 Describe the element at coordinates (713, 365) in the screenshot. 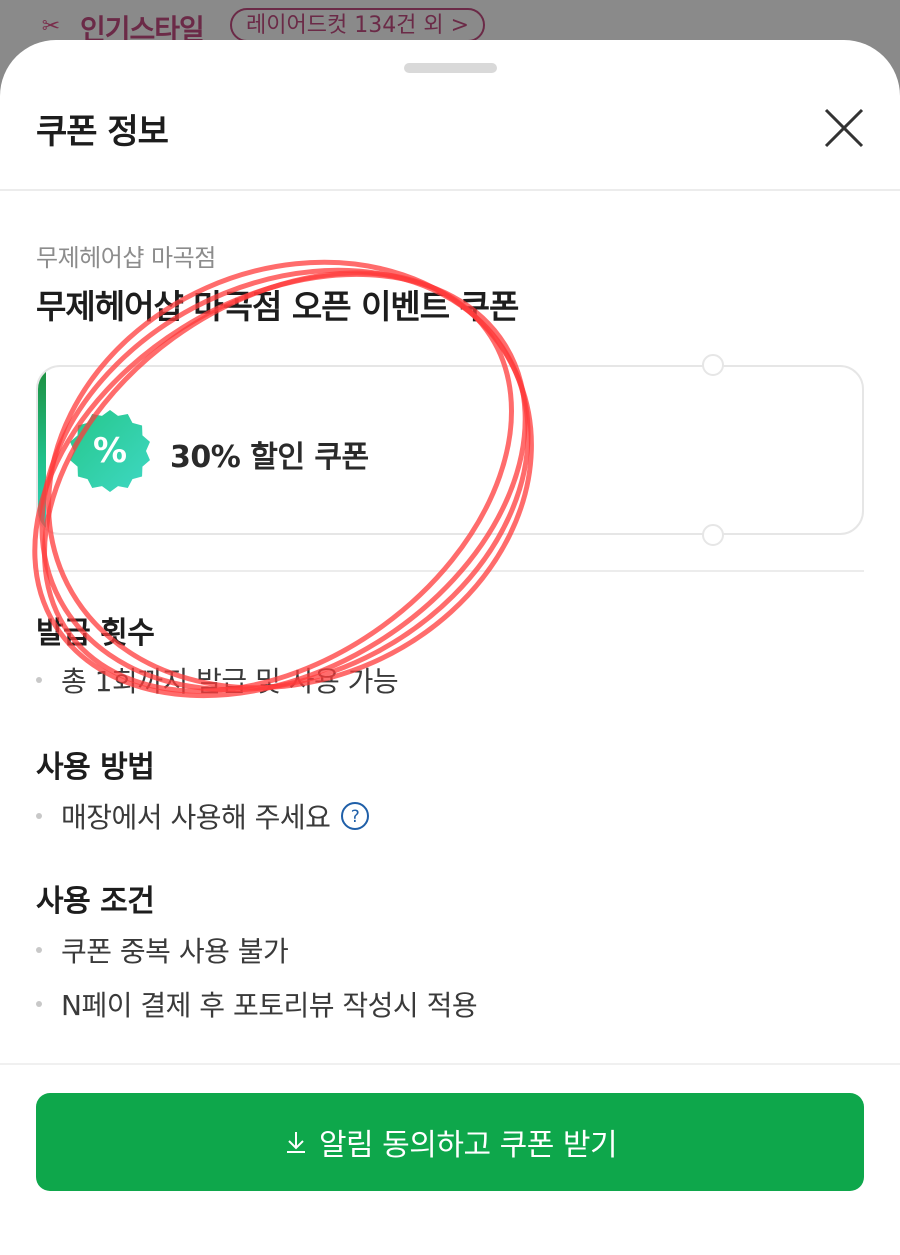

I see `ticket-notch-top` at that location.